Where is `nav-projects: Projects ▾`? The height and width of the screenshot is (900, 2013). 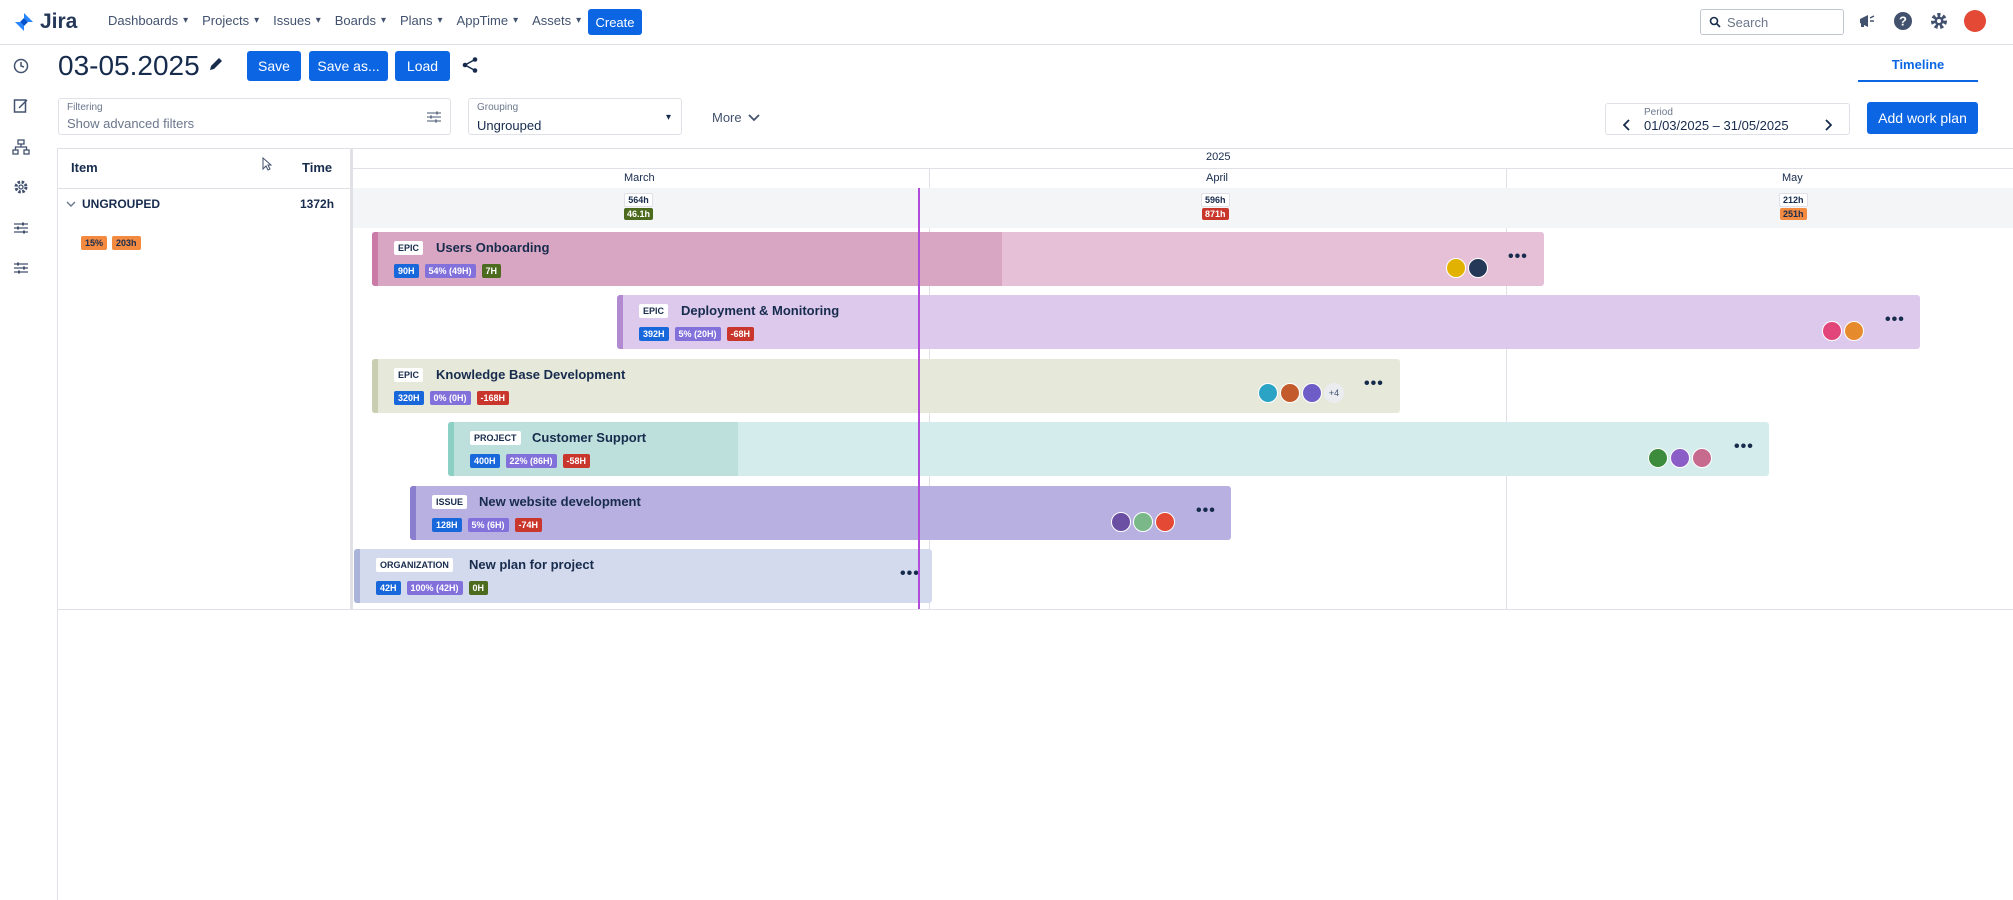
nav-projects: Projects ▾ is located at coordinates (230, 20).